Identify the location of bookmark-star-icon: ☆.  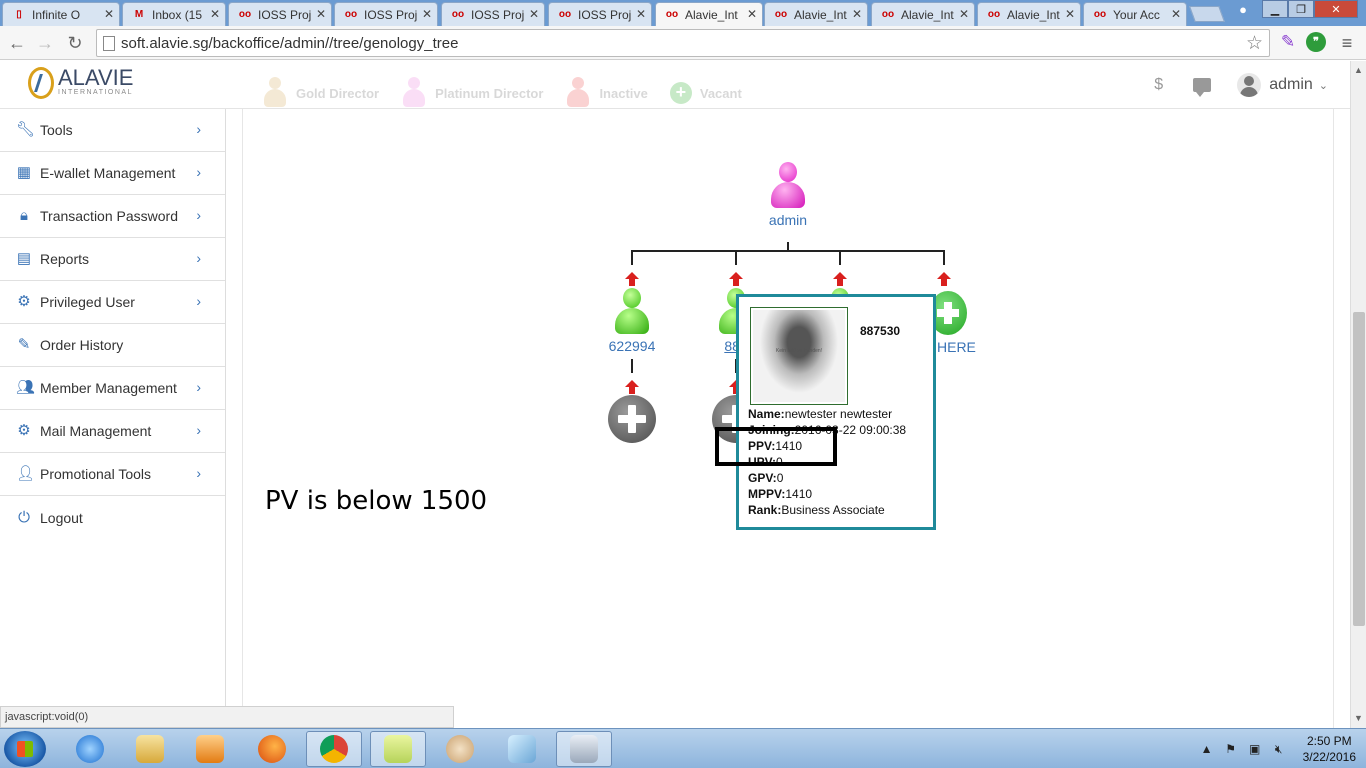
(1254, 43).